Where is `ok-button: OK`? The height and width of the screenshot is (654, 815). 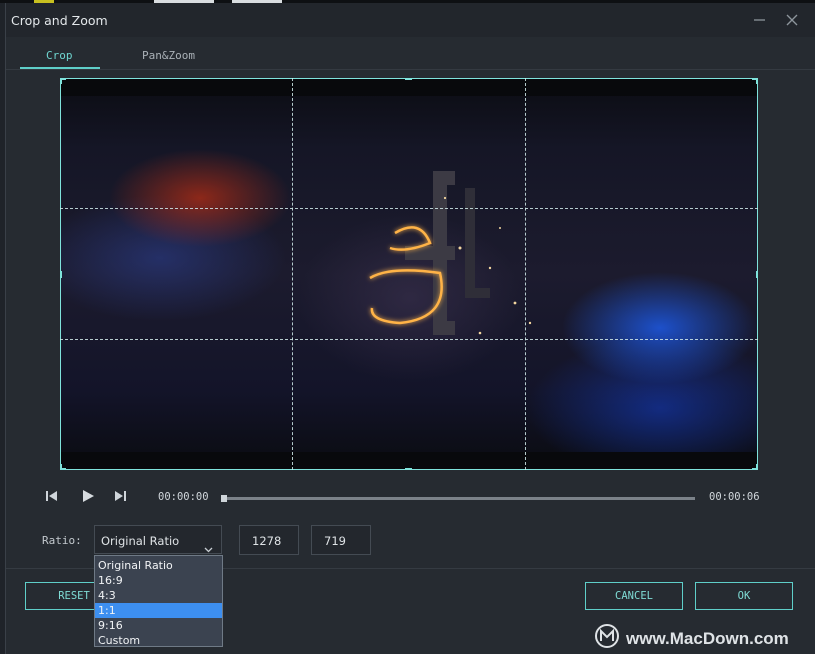 ok-button: OK is located at coordinates (744, 596).